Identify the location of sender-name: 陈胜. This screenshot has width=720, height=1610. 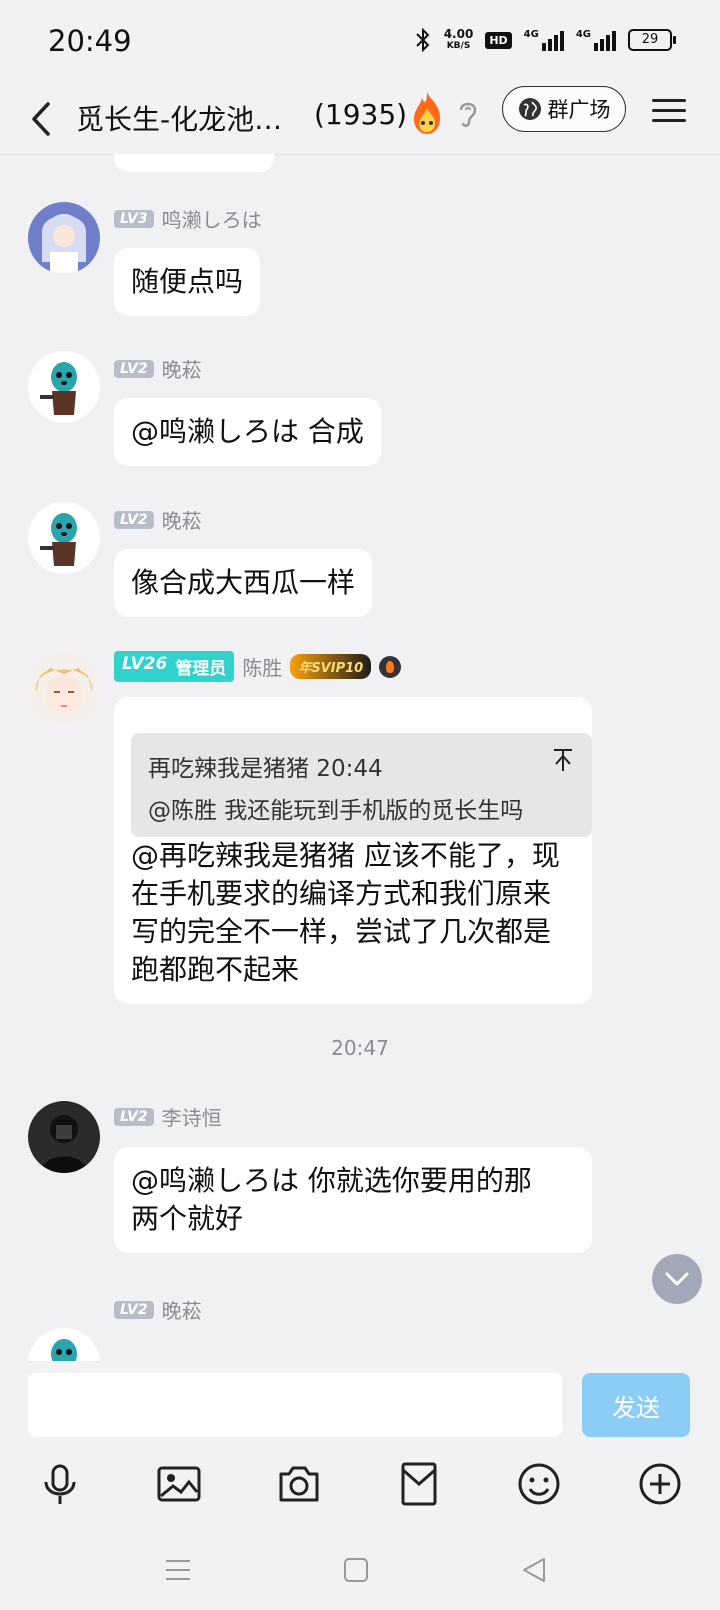
(262, 666).